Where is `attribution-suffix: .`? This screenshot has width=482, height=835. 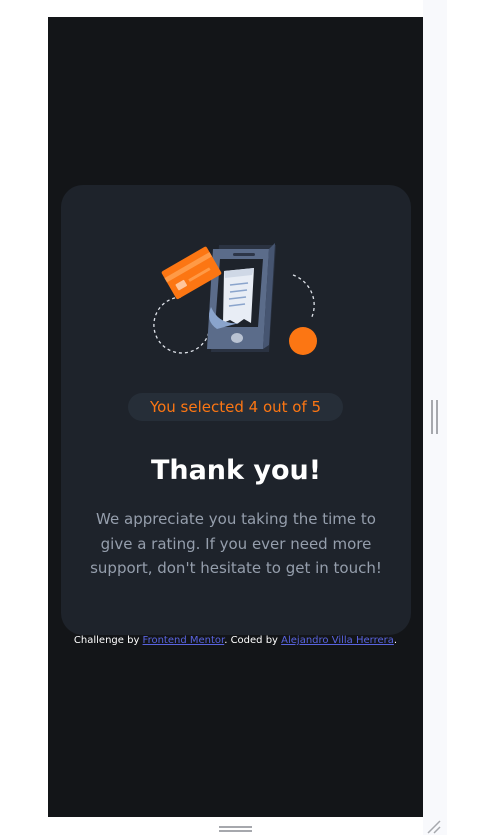
attribution-suffix: . is located at coordinates (395, 640).